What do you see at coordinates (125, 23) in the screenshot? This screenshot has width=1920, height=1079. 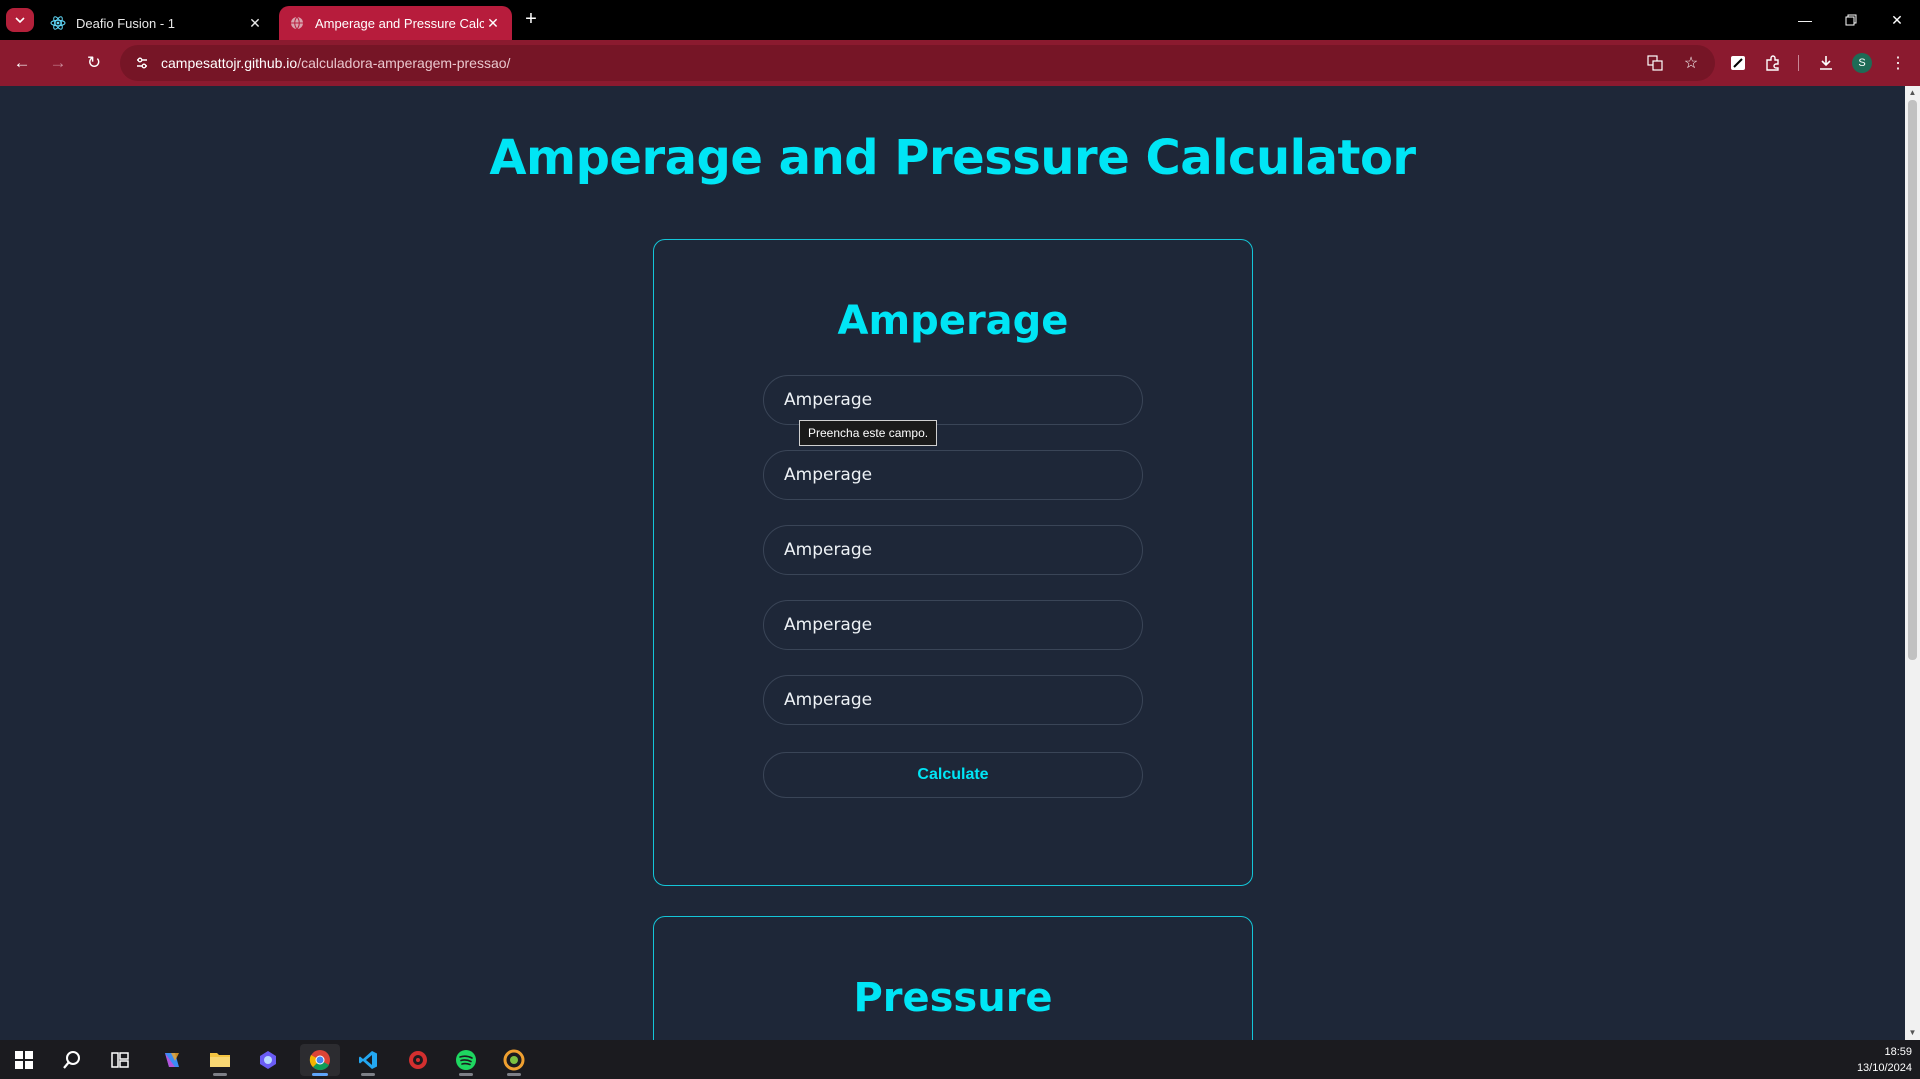 I see `tab-title: Deafio Fusion - 1` at bounding box center [125, 23].